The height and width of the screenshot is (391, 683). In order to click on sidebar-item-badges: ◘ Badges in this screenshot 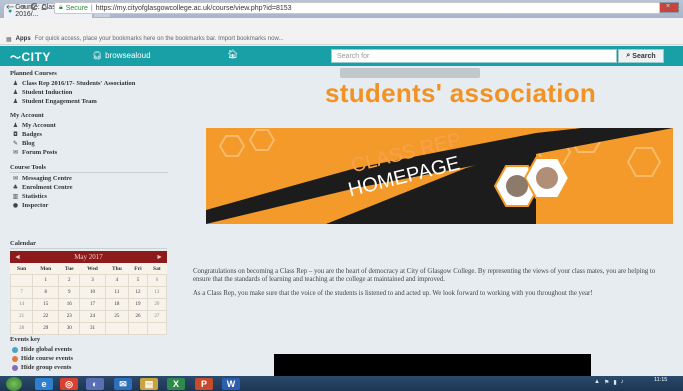, I will do `click(90, 134)`.